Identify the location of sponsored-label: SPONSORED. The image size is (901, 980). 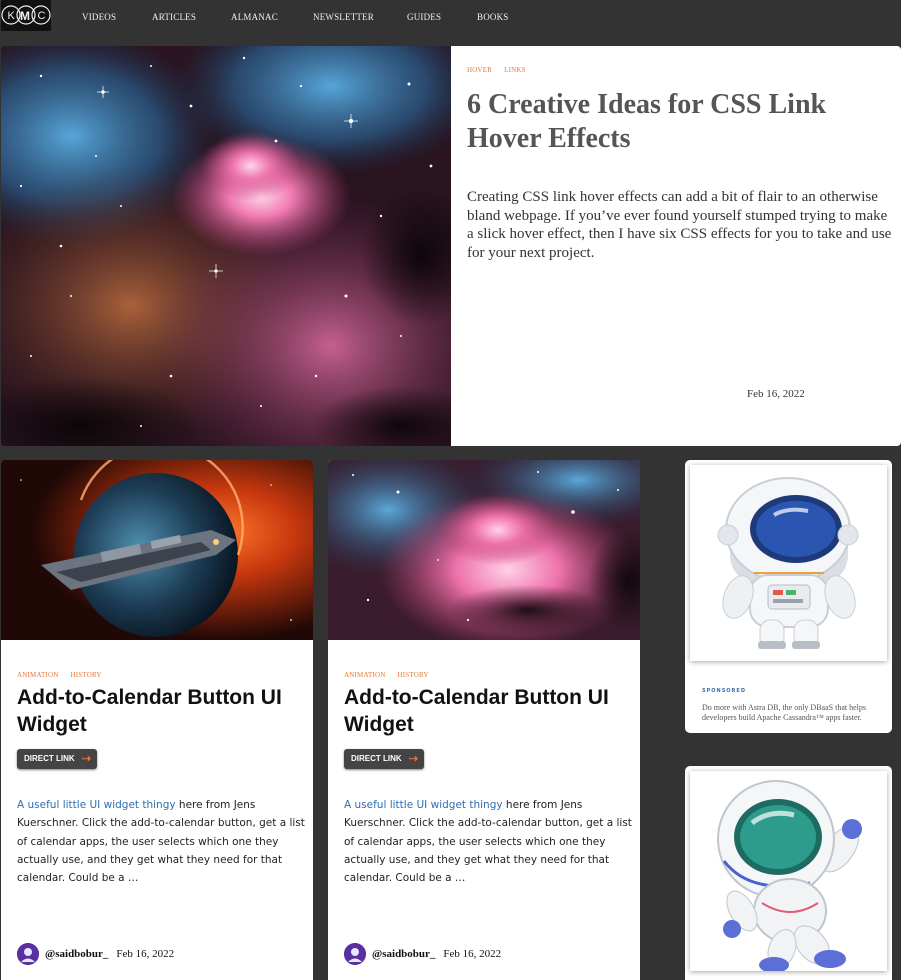
(724, 691).